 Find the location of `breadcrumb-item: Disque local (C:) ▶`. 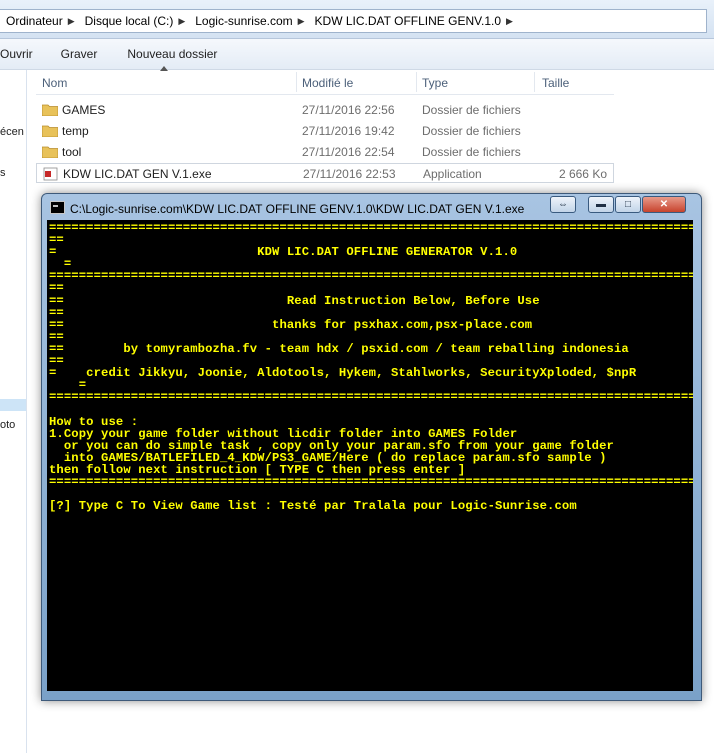

breadcrumb-item: Disque local (C:) ▶ is located at coordinates (134, 21).